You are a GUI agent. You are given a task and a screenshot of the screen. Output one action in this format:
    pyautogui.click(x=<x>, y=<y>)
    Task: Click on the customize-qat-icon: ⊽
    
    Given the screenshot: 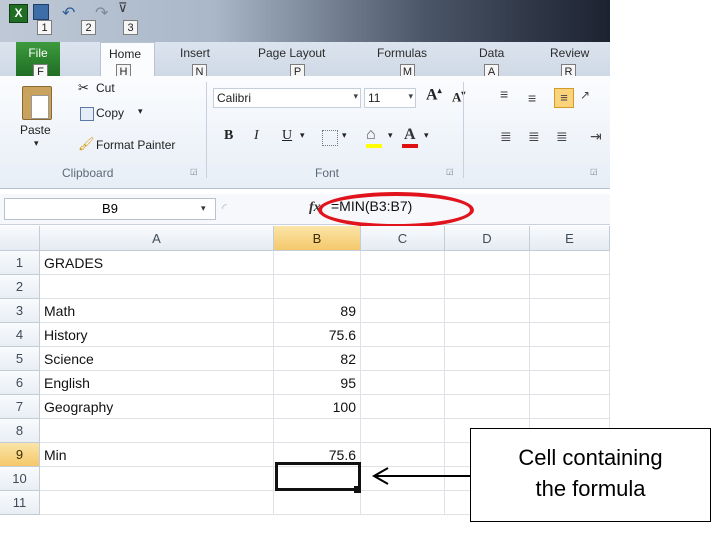 What is the action you would take?
    pyautogui.click(x=123, y=8)
    